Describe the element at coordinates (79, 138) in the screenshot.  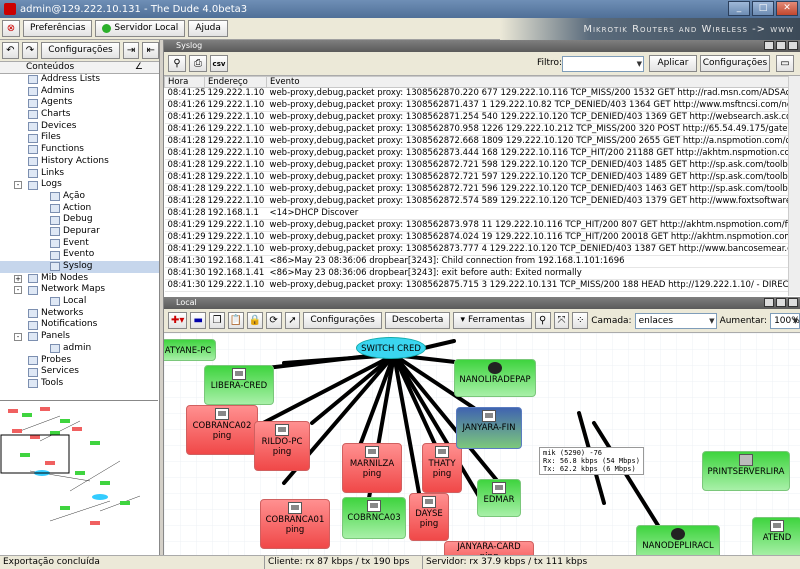
I see `tree-item: Files` at that location.